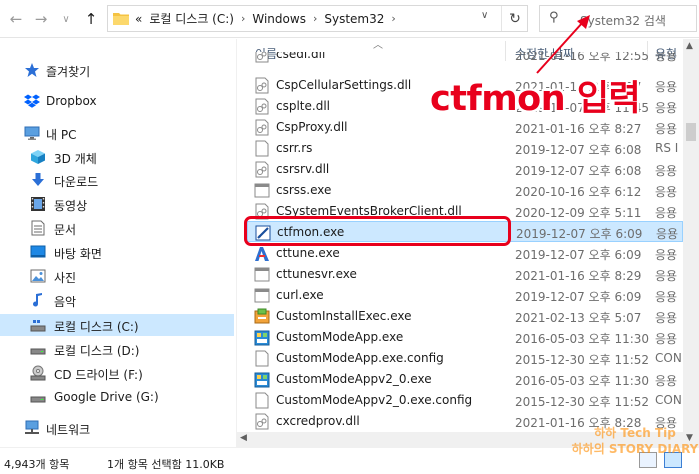 The width and height of the screenshot is (699, 474). What do you see at coordinates (38, 276) in the screenshot?
I see `picture-icon` at bounding box center [38, 276].